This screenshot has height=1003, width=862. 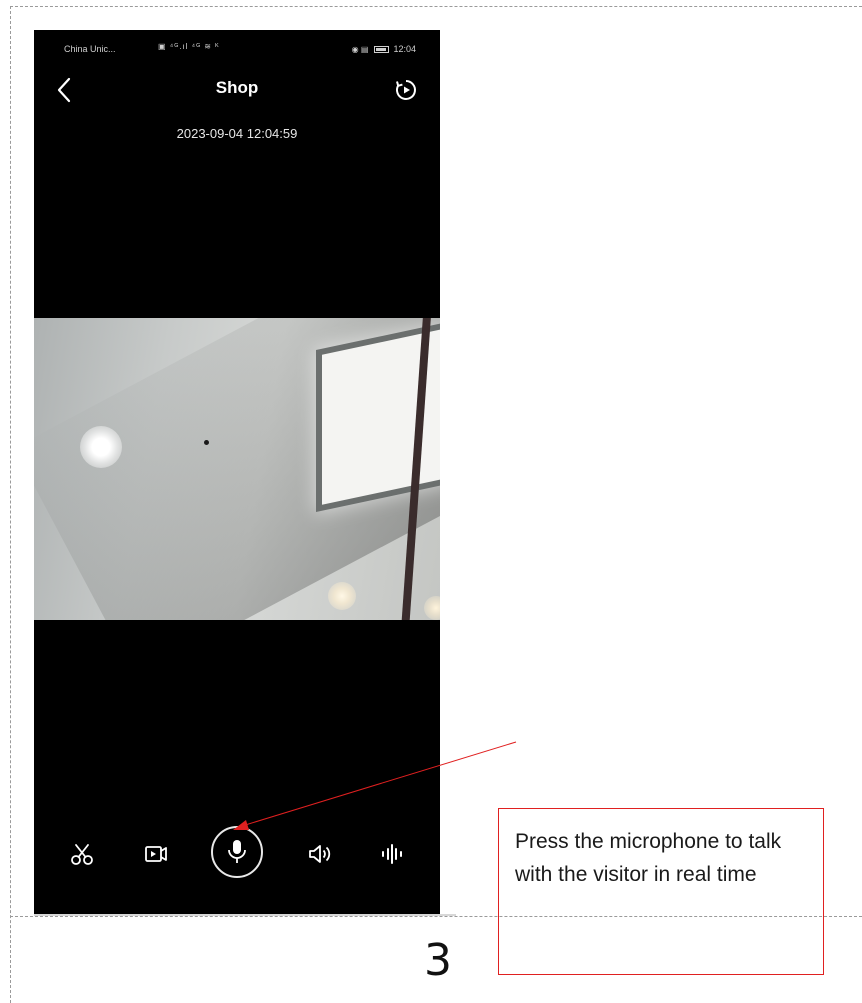 What do you see at coordinates (404, 49) in the screenshot?
I see `status-time: 12:04` at bounding box center [404, 49].